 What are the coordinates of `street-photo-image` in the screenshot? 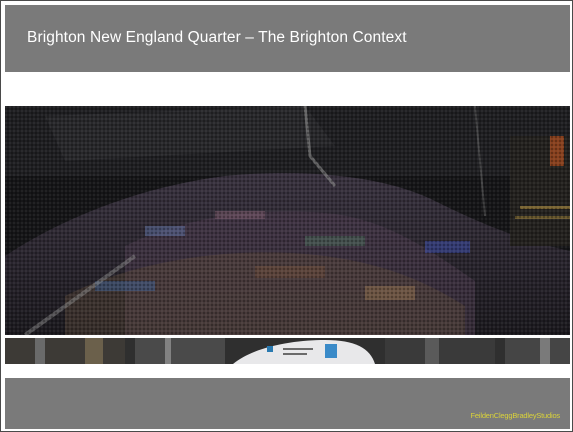 It's located at (287, 351).